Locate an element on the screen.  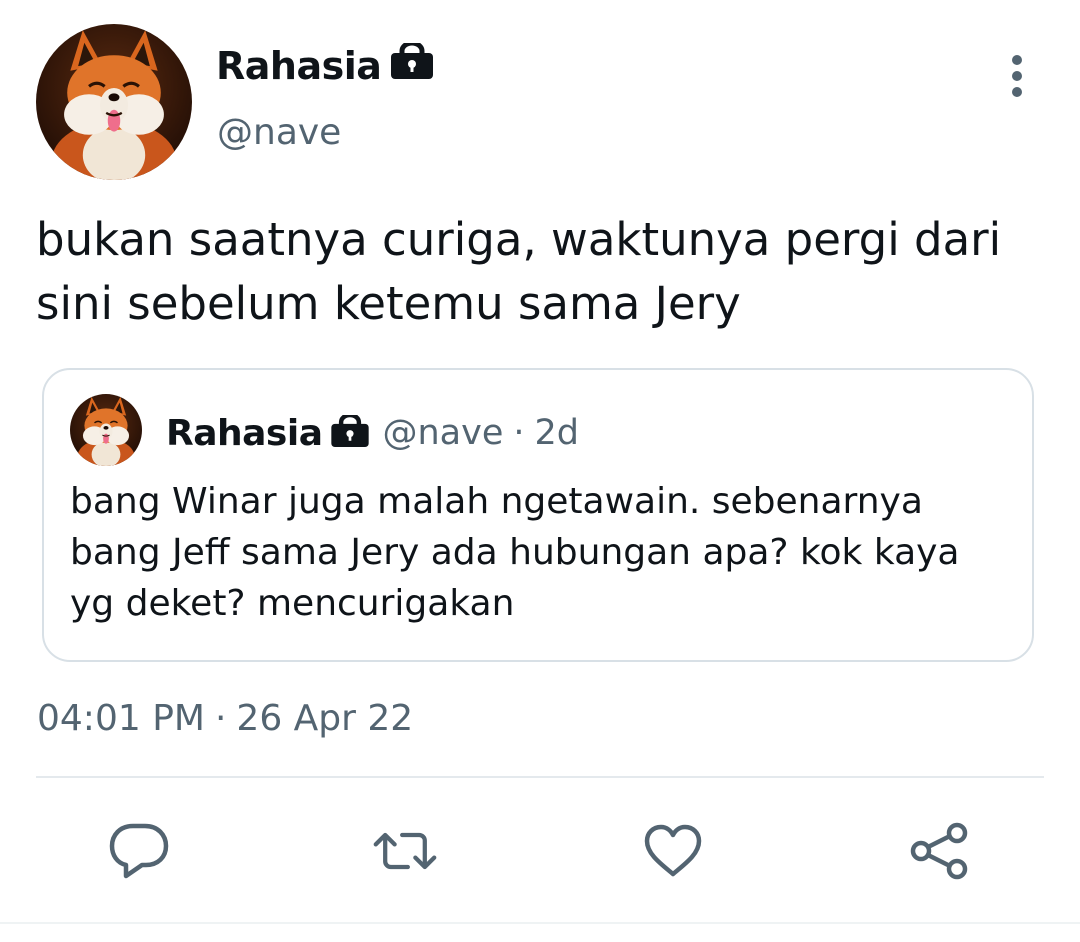
more-options-button is located at coordinates (1017, 76).